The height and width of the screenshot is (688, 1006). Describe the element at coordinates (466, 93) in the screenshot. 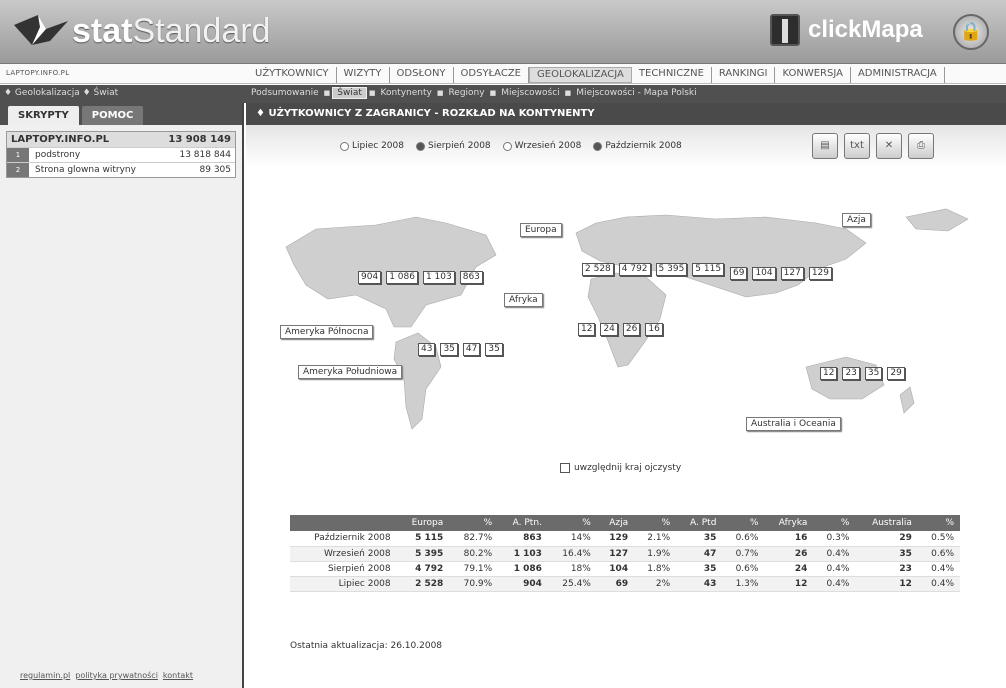

I see `subnav-item: Regiony` at that location.